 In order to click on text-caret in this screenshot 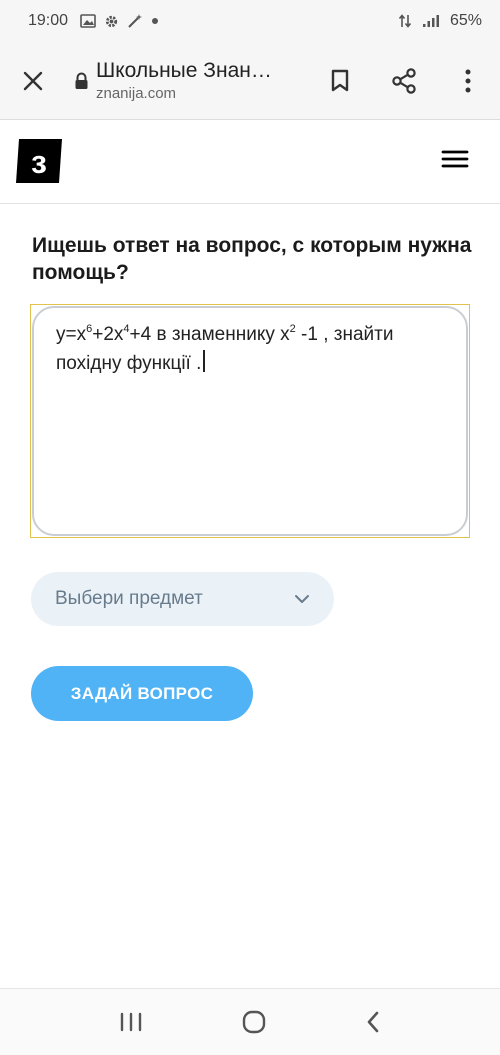, I will do `click(204, 361)`.